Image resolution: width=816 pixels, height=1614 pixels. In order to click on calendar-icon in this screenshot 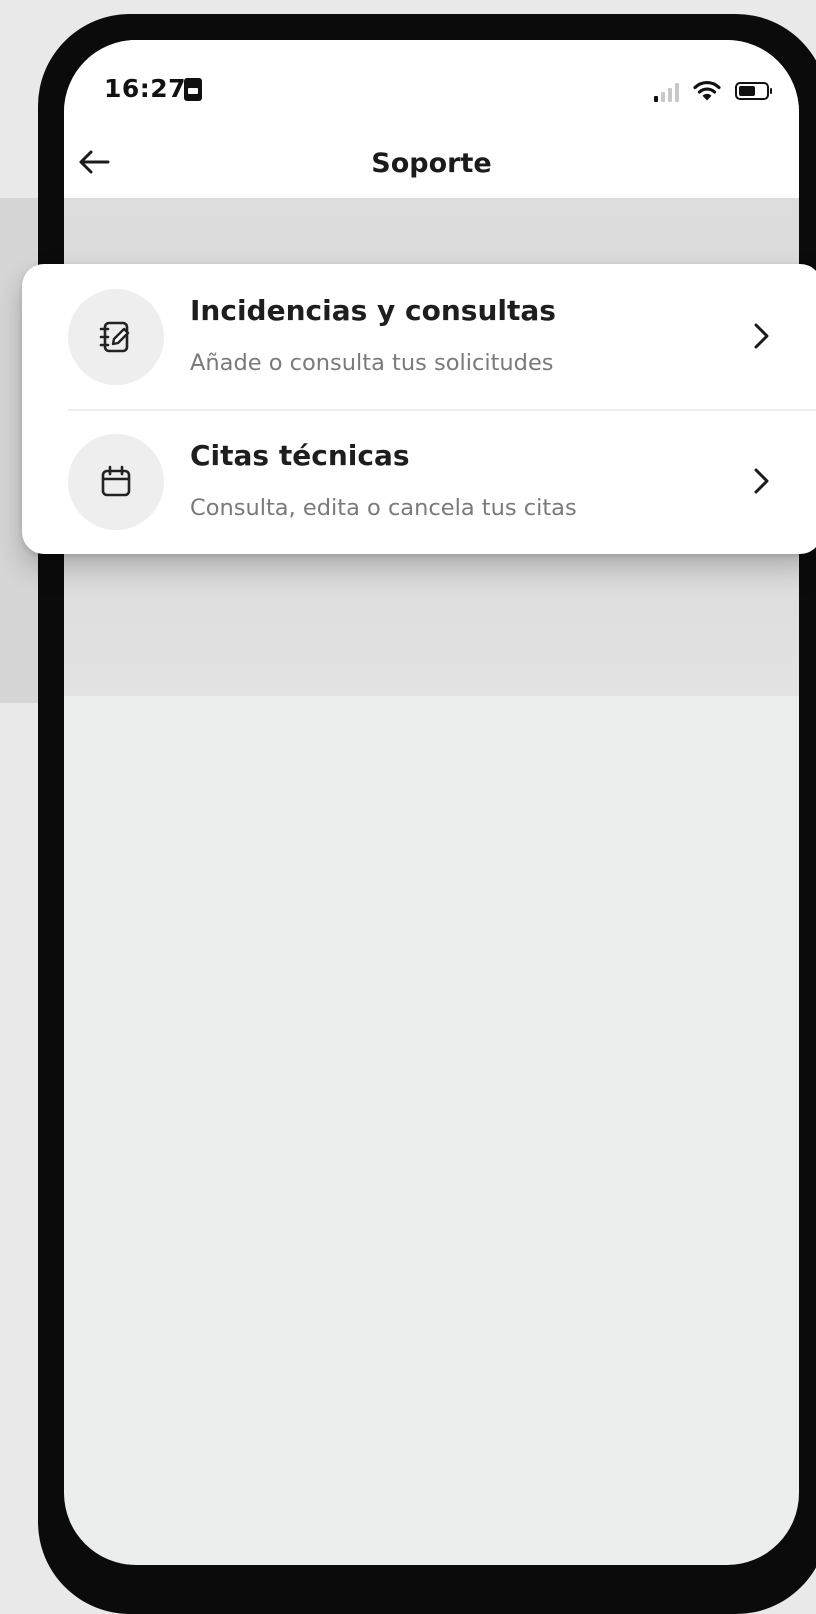, I will do `click(116, 481)`.